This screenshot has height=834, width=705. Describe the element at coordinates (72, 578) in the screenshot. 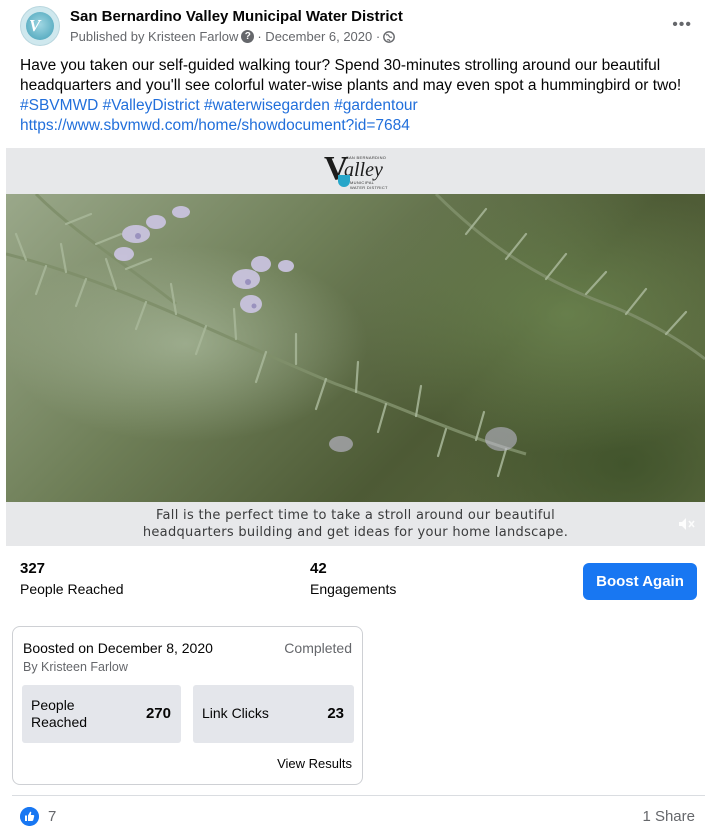

I see `people-reached-stat: 327 People Reached` at that location.